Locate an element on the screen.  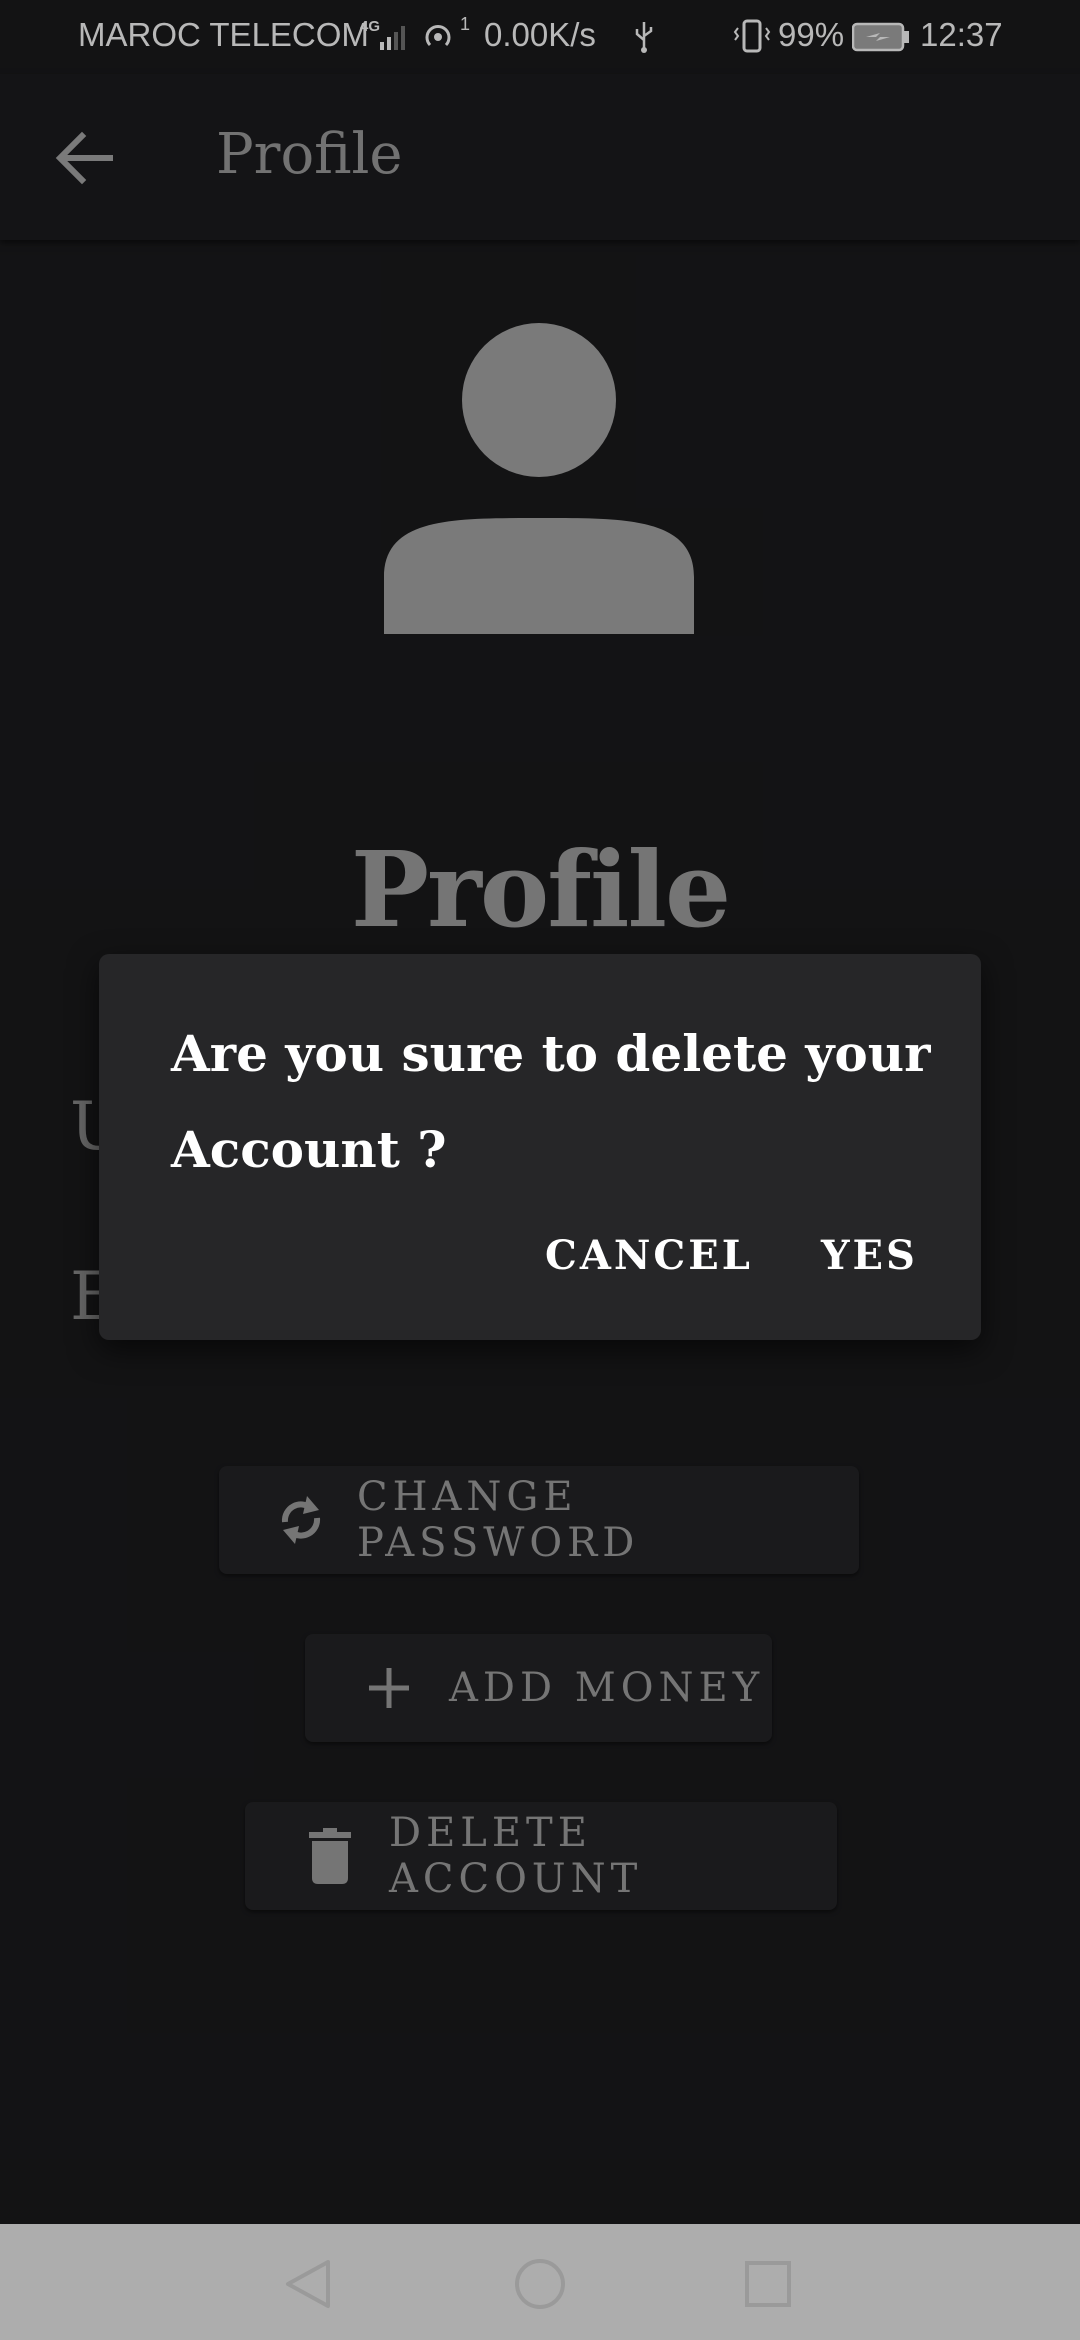
yes-button: YES is located at coordinates (869, 1255).